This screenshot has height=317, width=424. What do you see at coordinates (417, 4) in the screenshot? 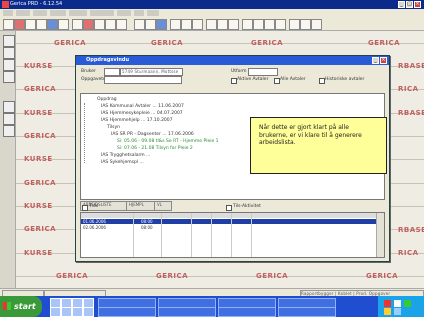
I see `close-button: ×` at bounding box center [417, 4].